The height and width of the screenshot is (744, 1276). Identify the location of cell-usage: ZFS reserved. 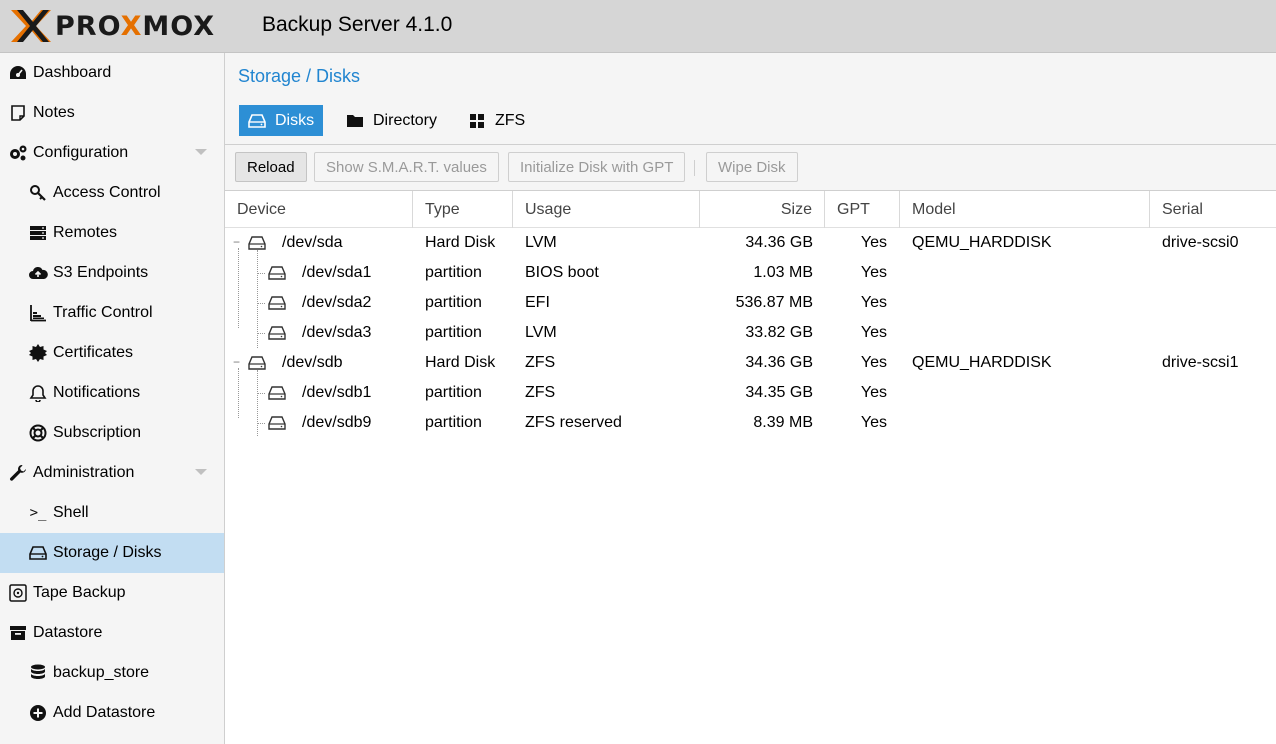
(573, 422).